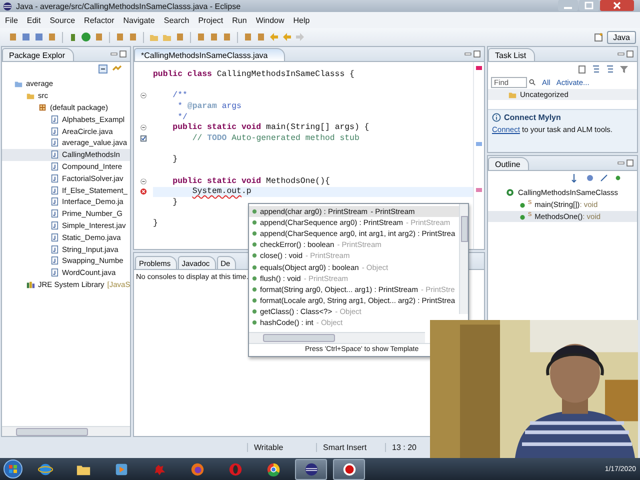  I want to click on code-line: */, so click(182, 117).